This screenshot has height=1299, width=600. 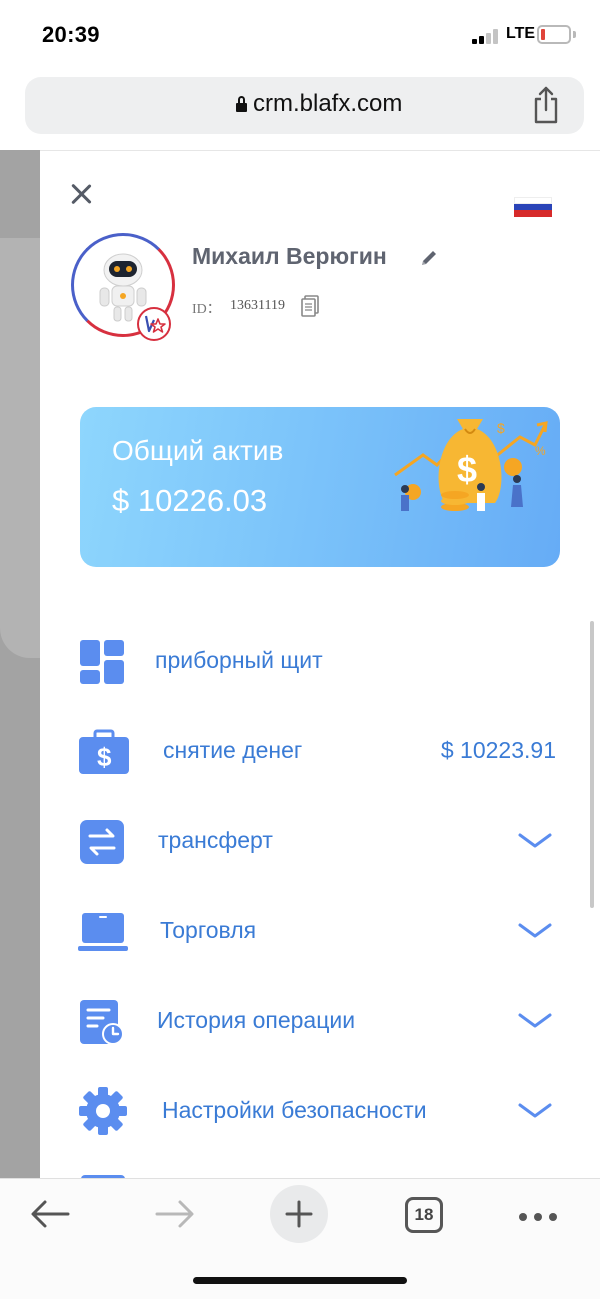 I want to click on user-id-label: ID：, so click(x=206, y=309).